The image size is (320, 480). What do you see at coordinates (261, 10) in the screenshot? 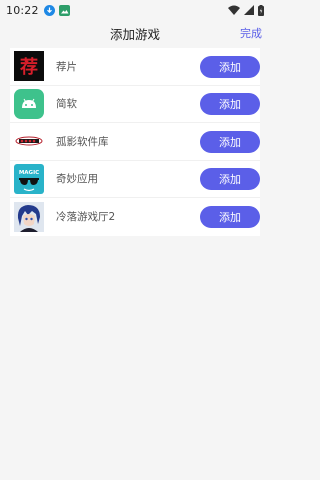
I see `battery-icon` at bounding box center [261, 10].